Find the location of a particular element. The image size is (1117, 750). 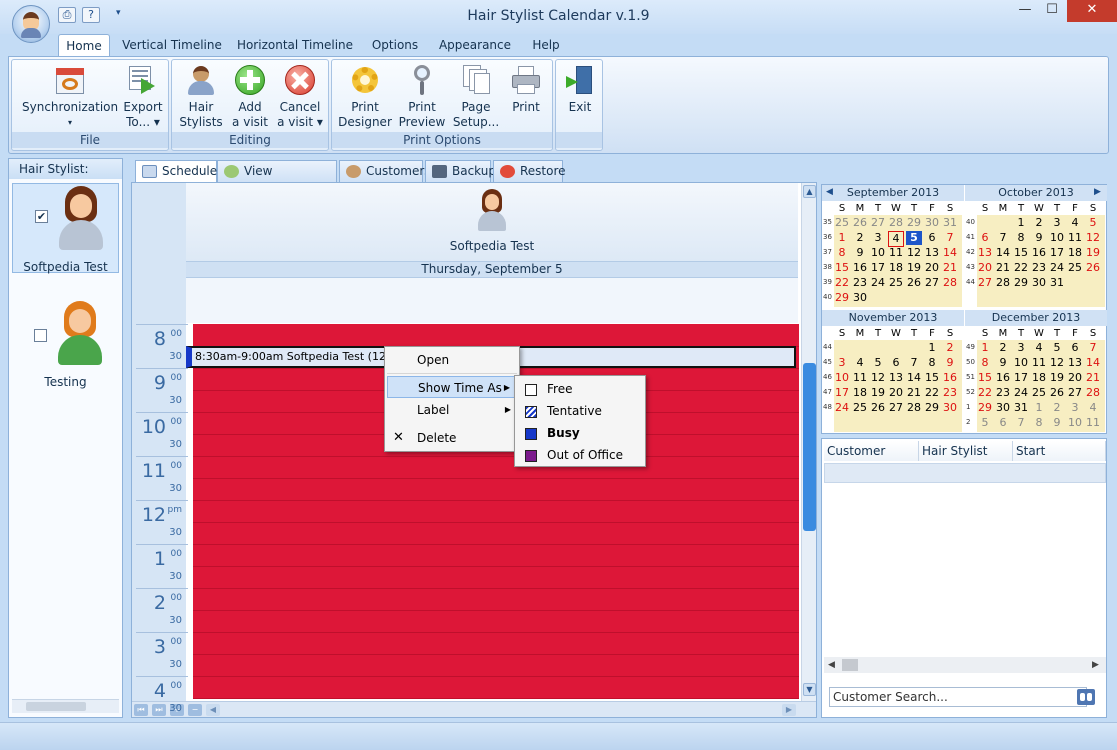

stylist-checkbox is located at coordinates (40, 335).